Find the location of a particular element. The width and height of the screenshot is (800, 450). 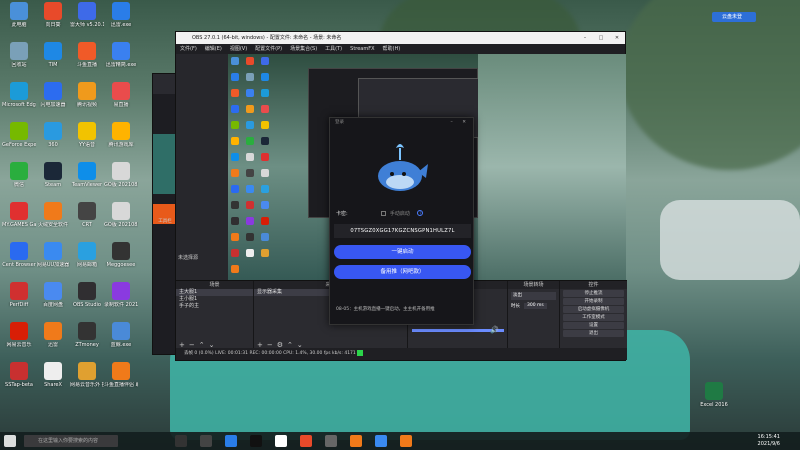

search-input: 在这里输入你要搜索的内容 is located at coordinates (71, 441).